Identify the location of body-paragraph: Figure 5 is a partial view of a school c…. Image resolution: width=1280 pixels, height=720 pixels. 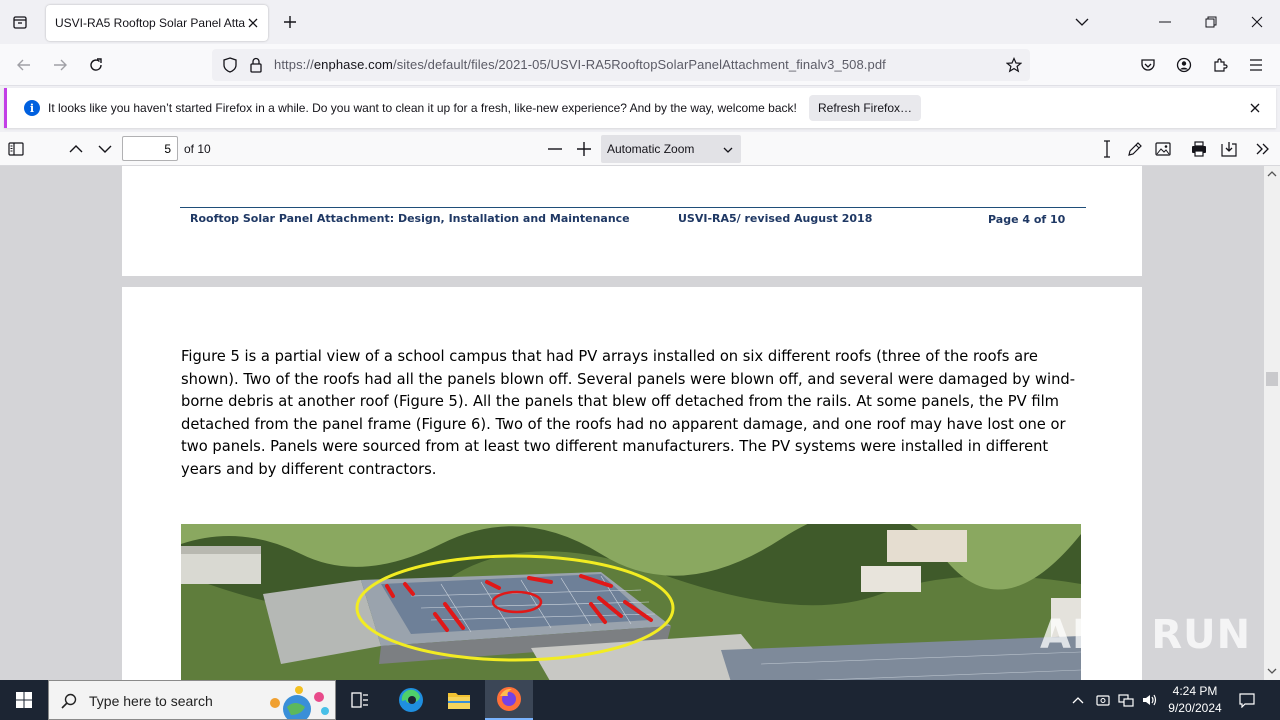
(628, 413).